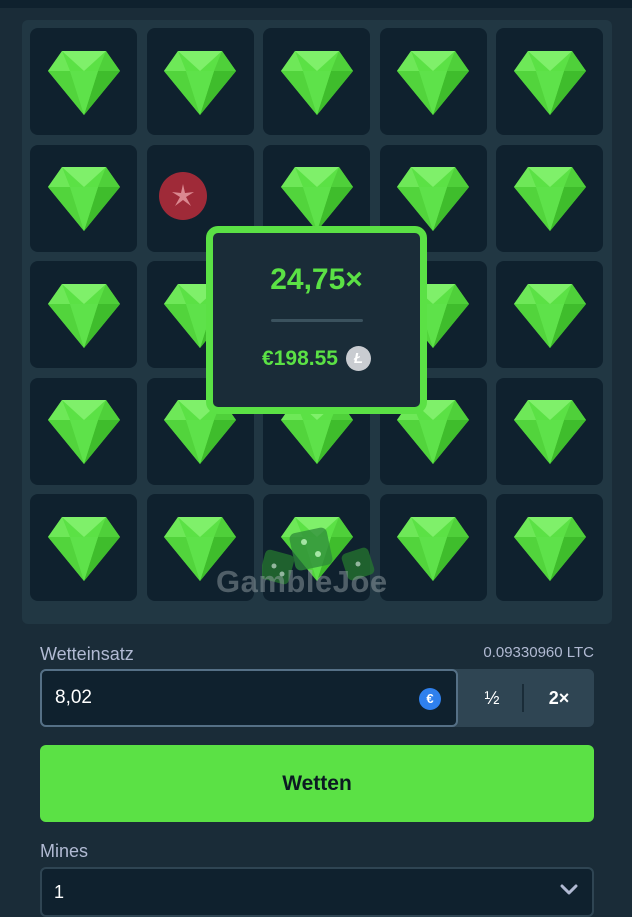 This screenshot has height=917, width=632. Describe the element at coordinates (87, 654) in the screenshot. I see `bet-amount-label: Wetteinsatz` at that location.